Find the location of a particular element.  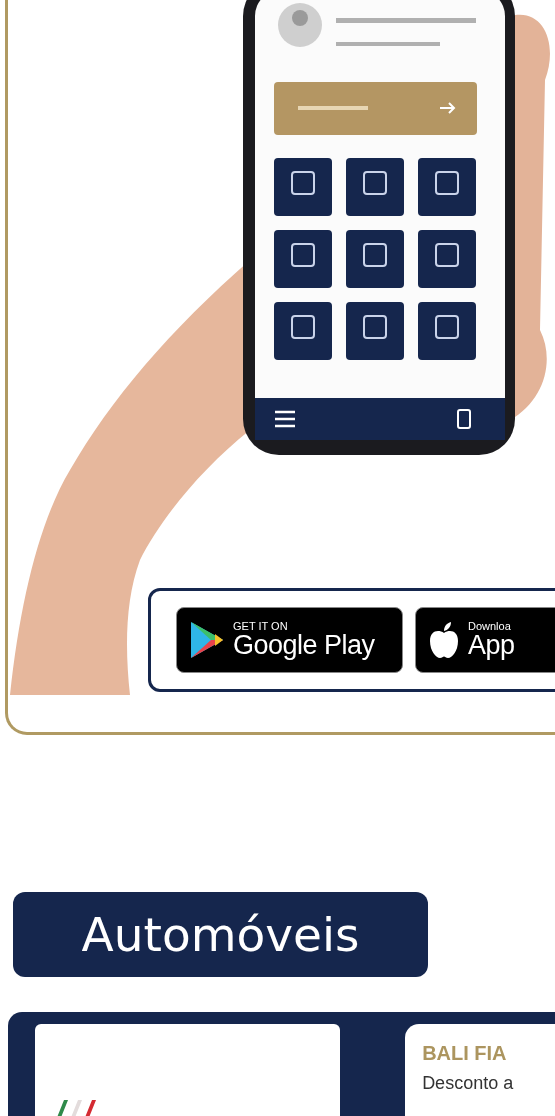

app-store-badge: Downloa App is located at coordinates (485, 640).